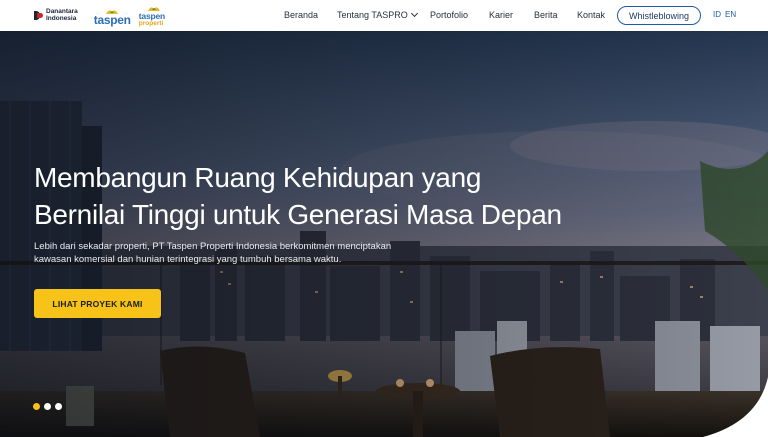 The image size is (768, 437). I want to click on slide-indicators, so click(47, 406).